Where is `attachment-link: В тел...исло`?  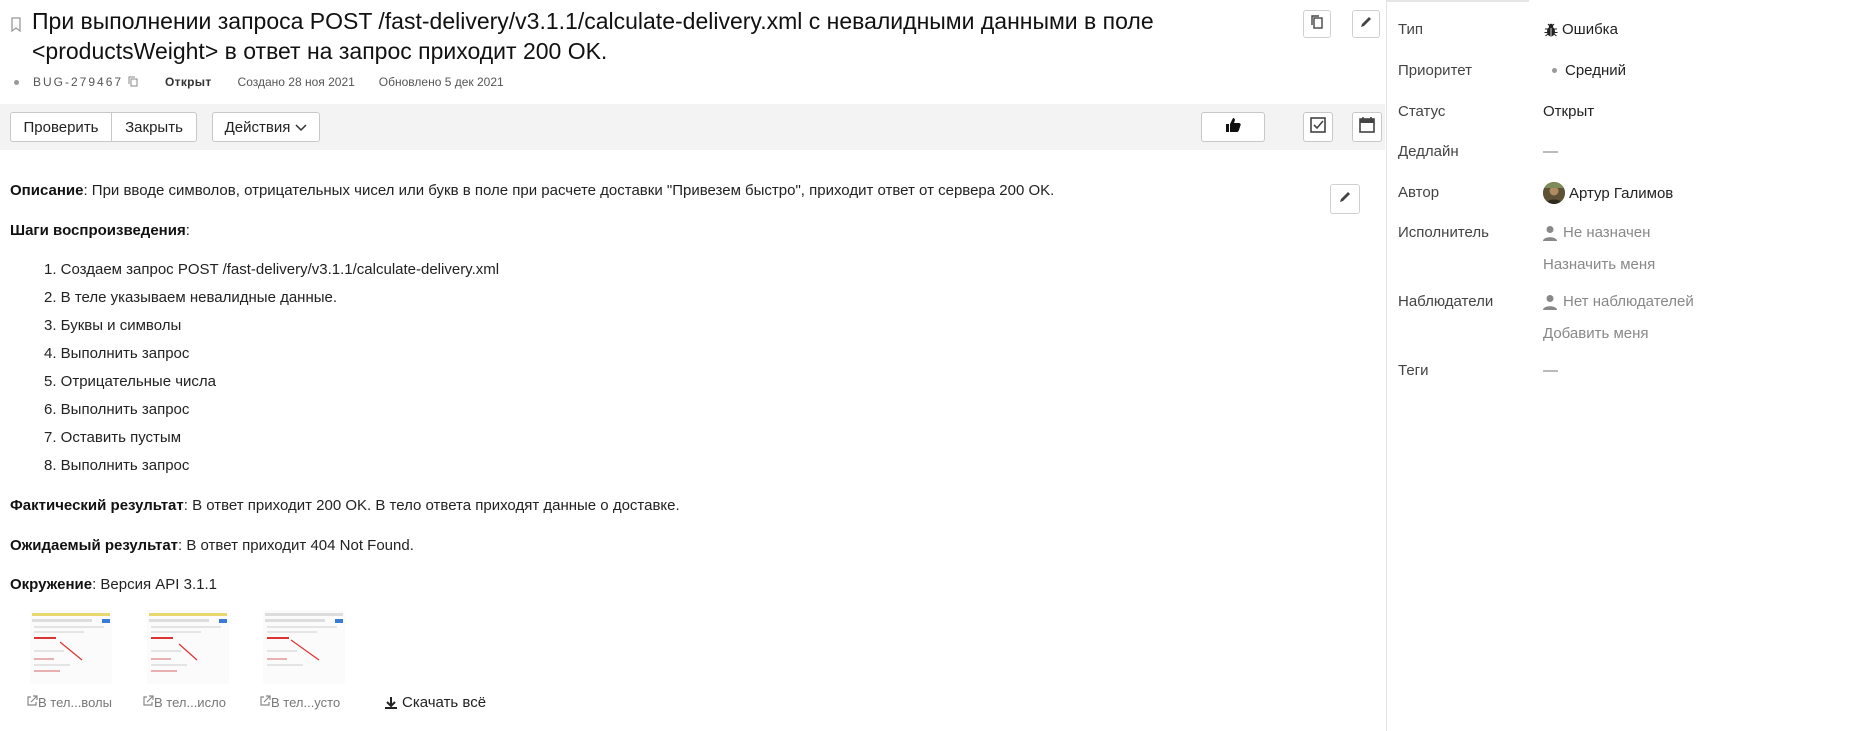 attachment-link: В тел...исло is located at coordinates (184, 702).